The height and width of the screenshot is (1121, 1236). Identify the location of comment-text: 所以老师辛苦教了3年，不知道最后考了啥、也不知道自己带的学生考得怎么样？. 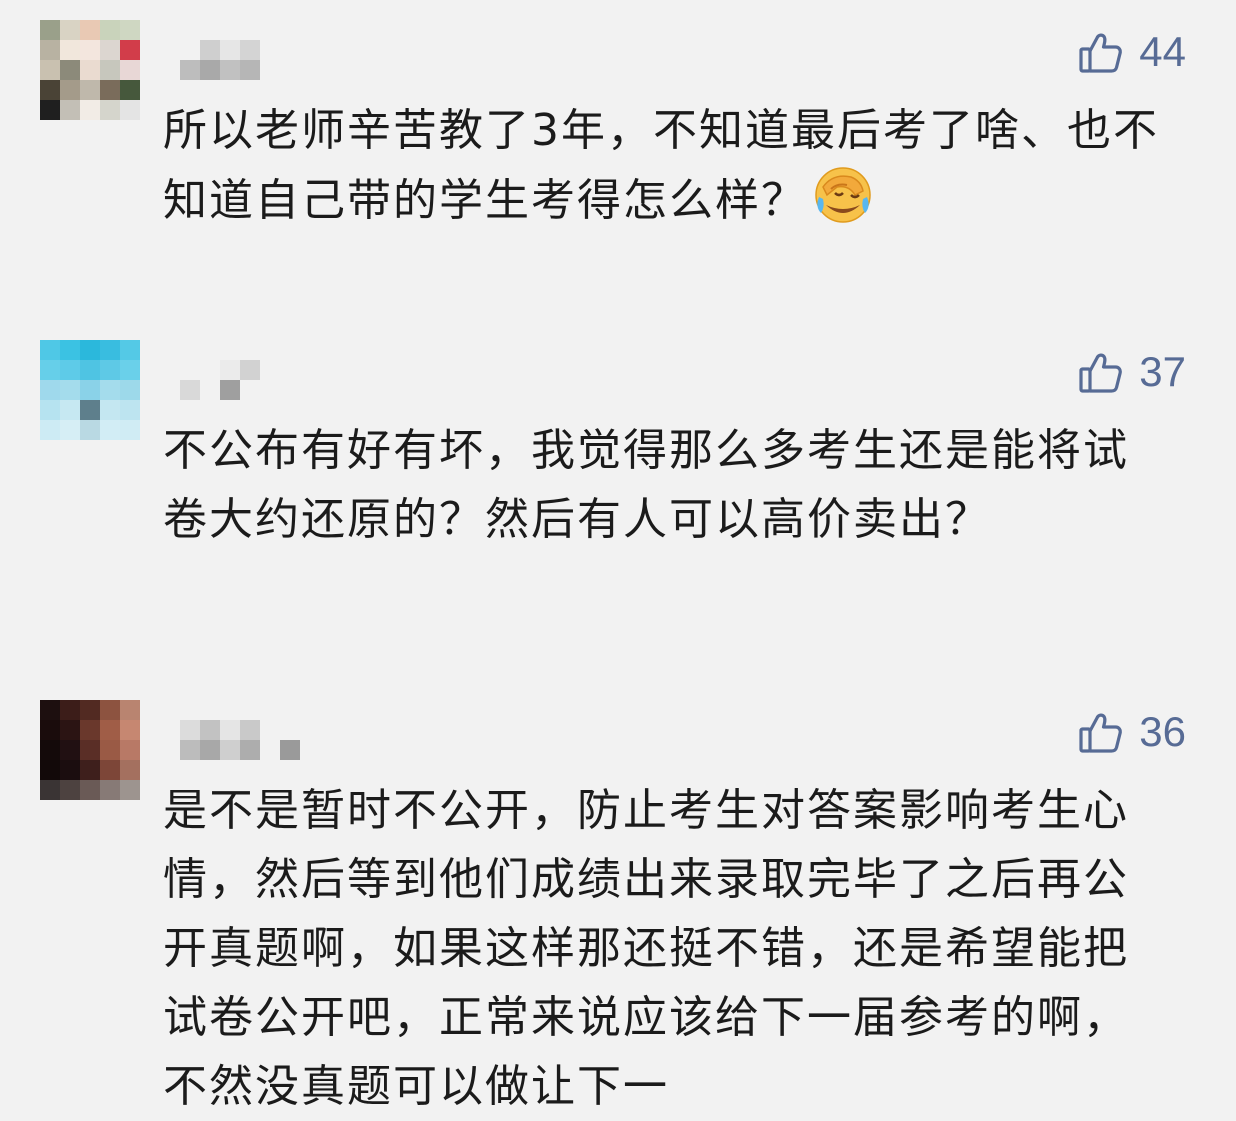
(661, 165).